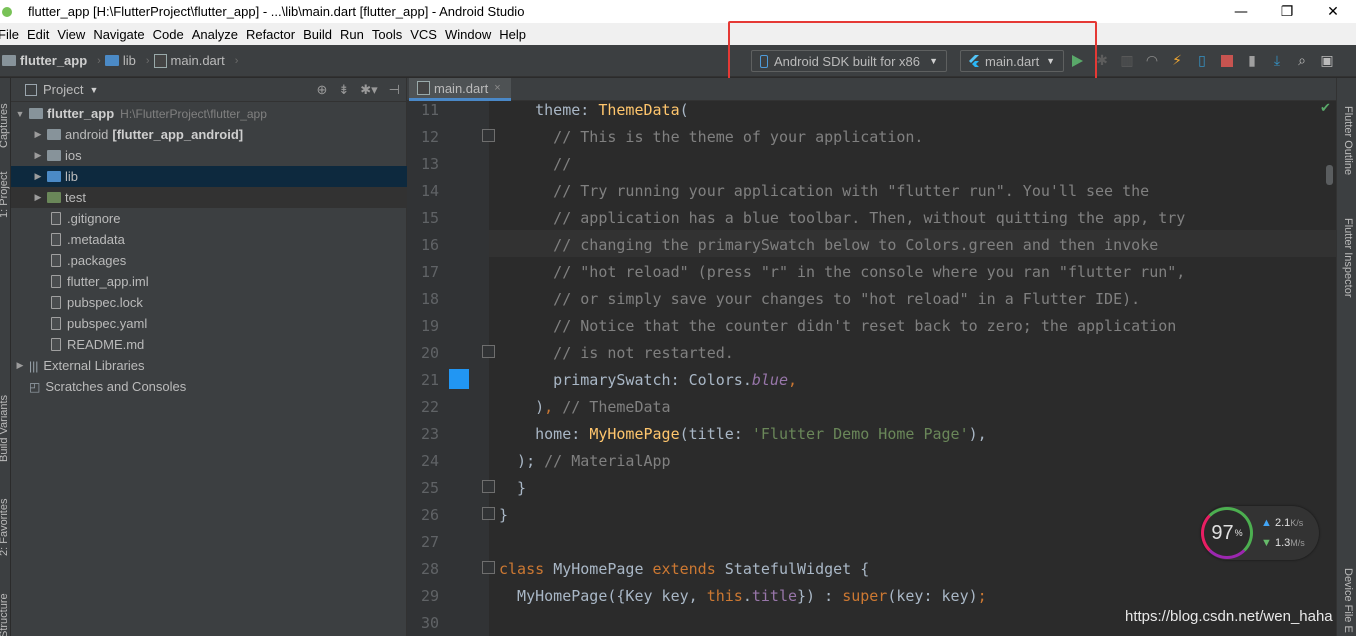 The height and width of the screenshot is (636, 1356). What do you see at coordinates (5, 195) in the screenshot?
I see `tool-project: 1: Project` at bounding box center [5, 195].